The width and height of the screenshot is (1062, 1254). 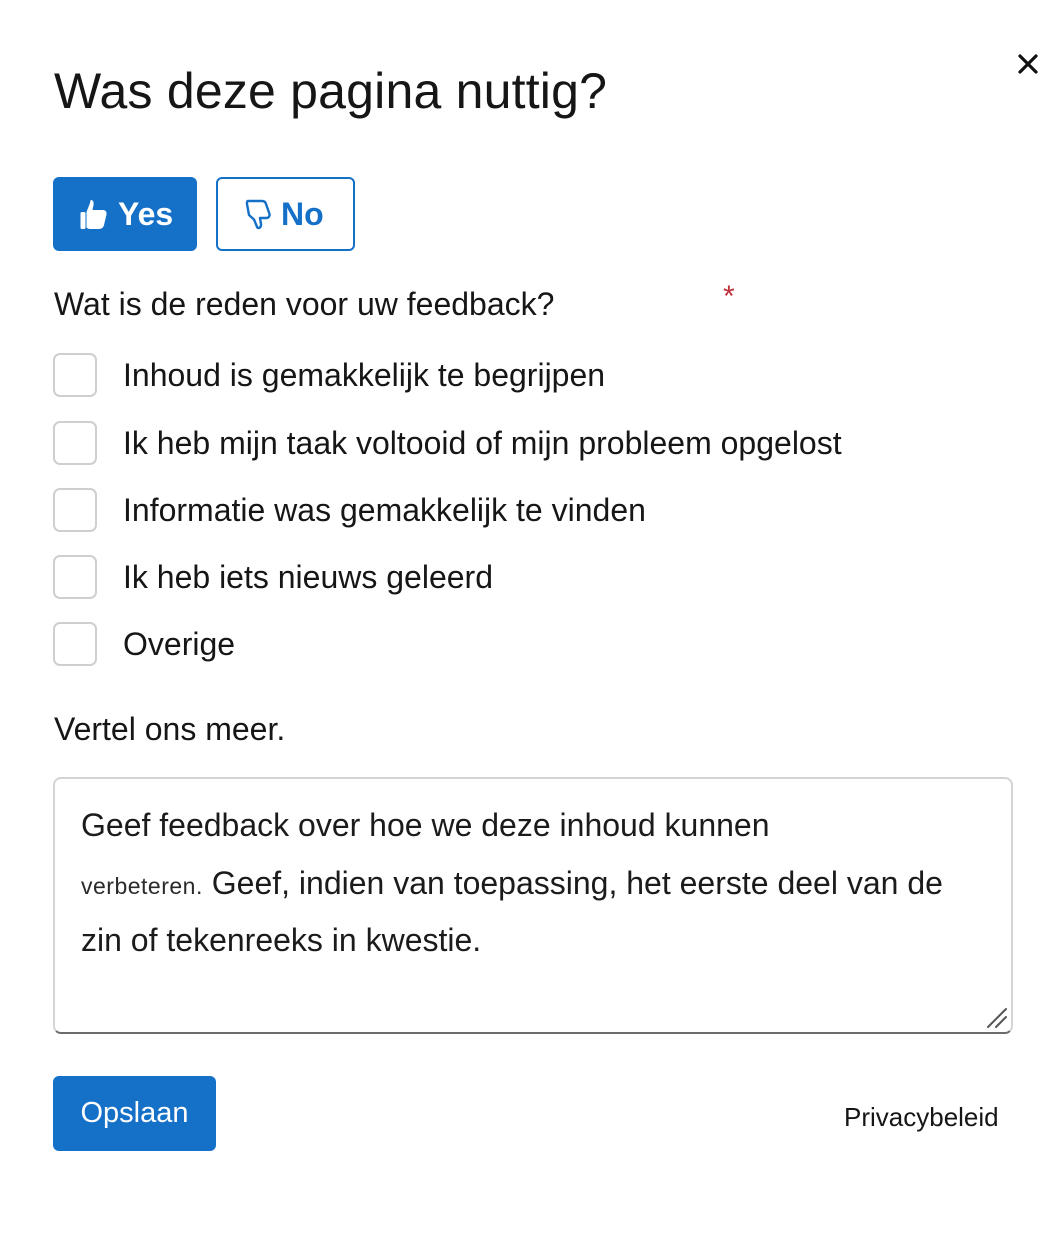 I want to click on no-button: No, so click(x=285, y=214).